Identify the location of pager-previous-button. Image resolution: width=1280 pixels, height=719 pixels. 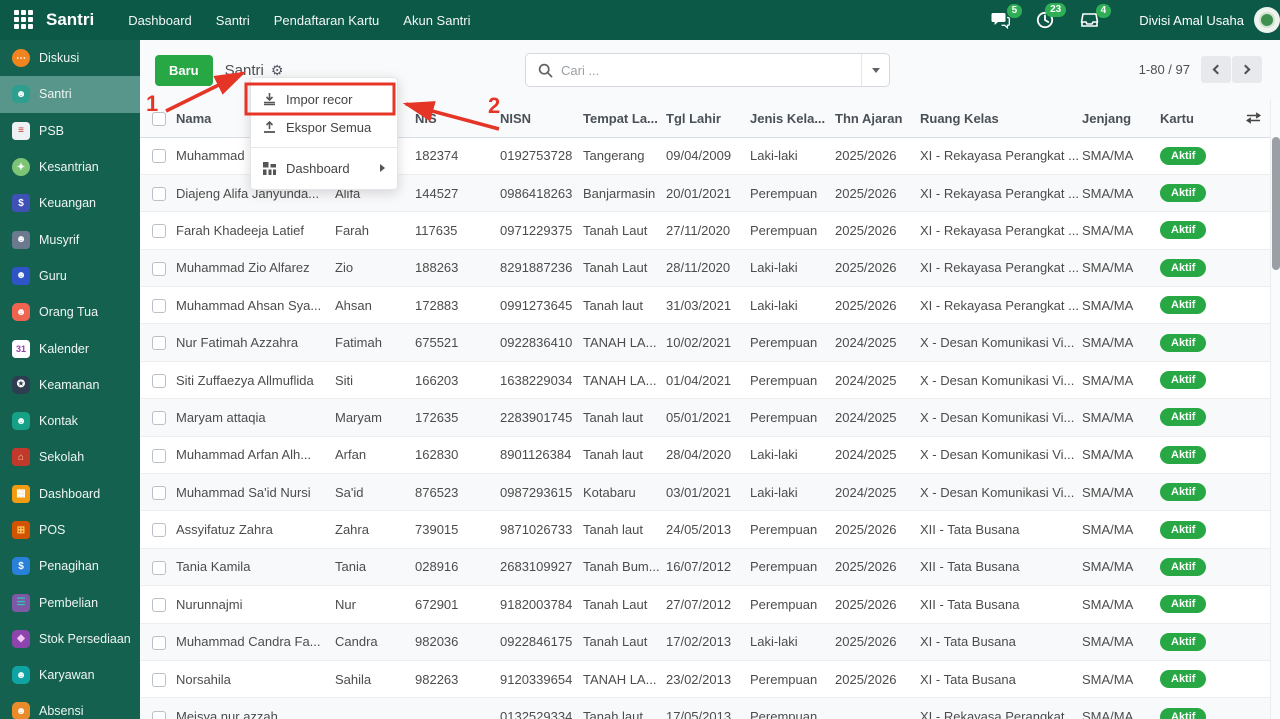
(1216, 69).